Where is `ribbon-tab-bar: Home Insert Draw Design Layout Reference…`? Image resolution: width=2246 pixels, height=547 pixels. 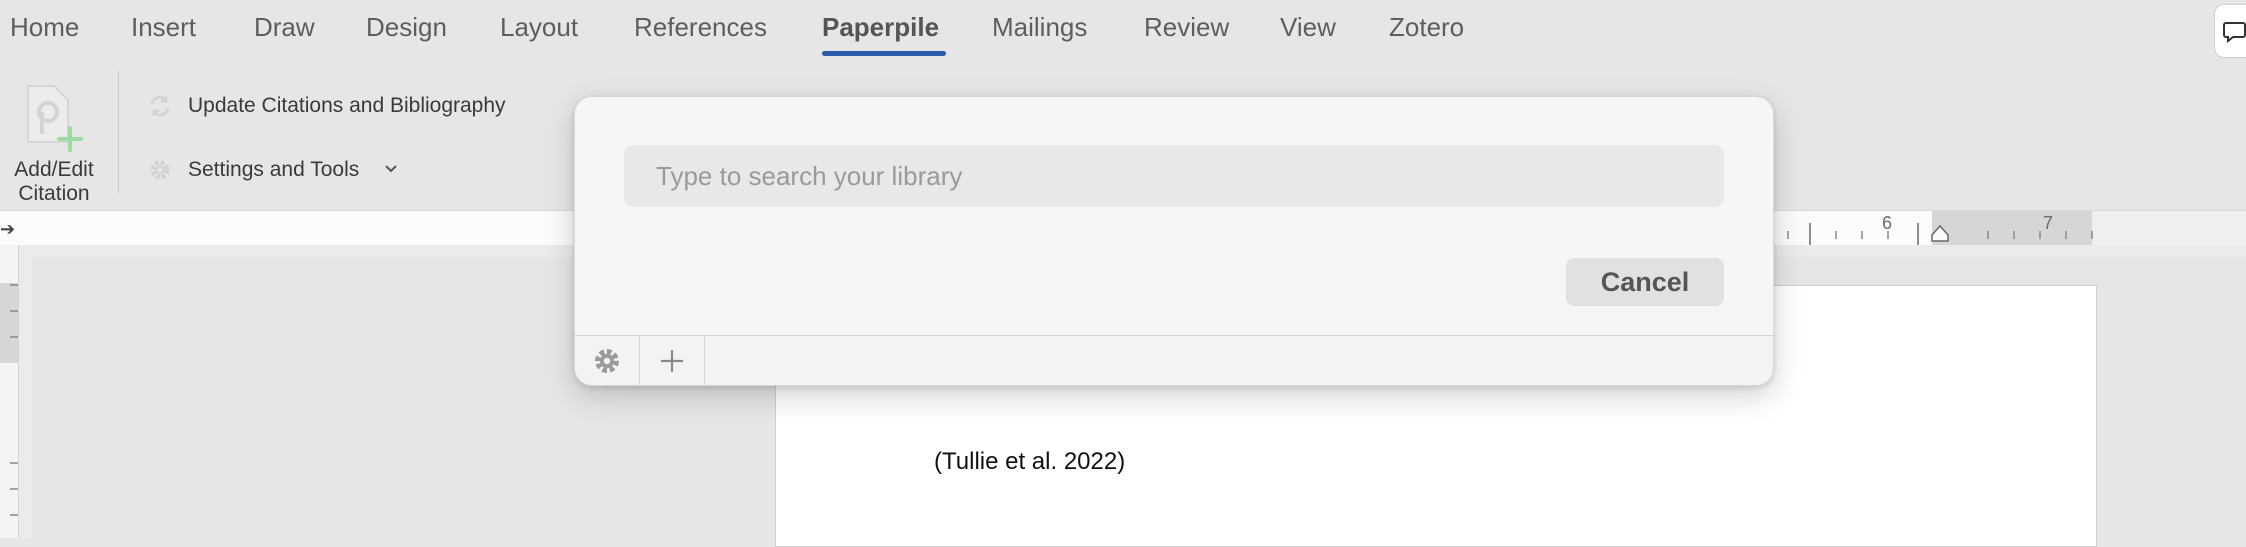 ribbon-tab-bar: Home Insert Draw Design Layout Reference… is located at coordinates (1123, 31).